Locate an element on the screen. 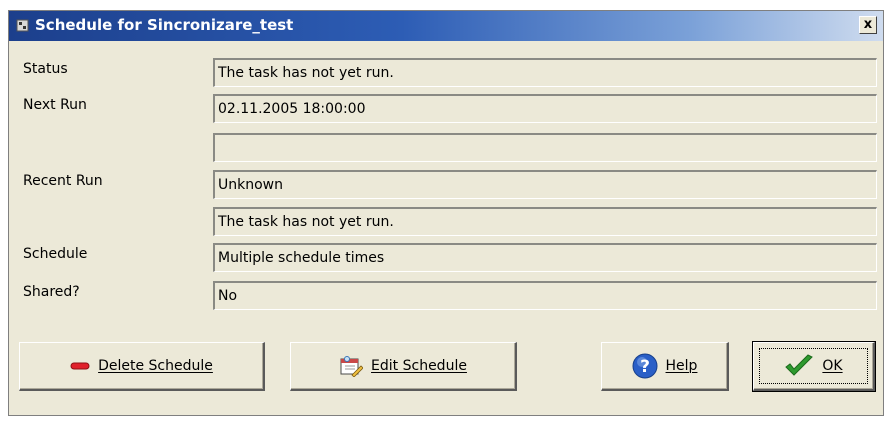  minus-icon is located at coordinates (80, 366).